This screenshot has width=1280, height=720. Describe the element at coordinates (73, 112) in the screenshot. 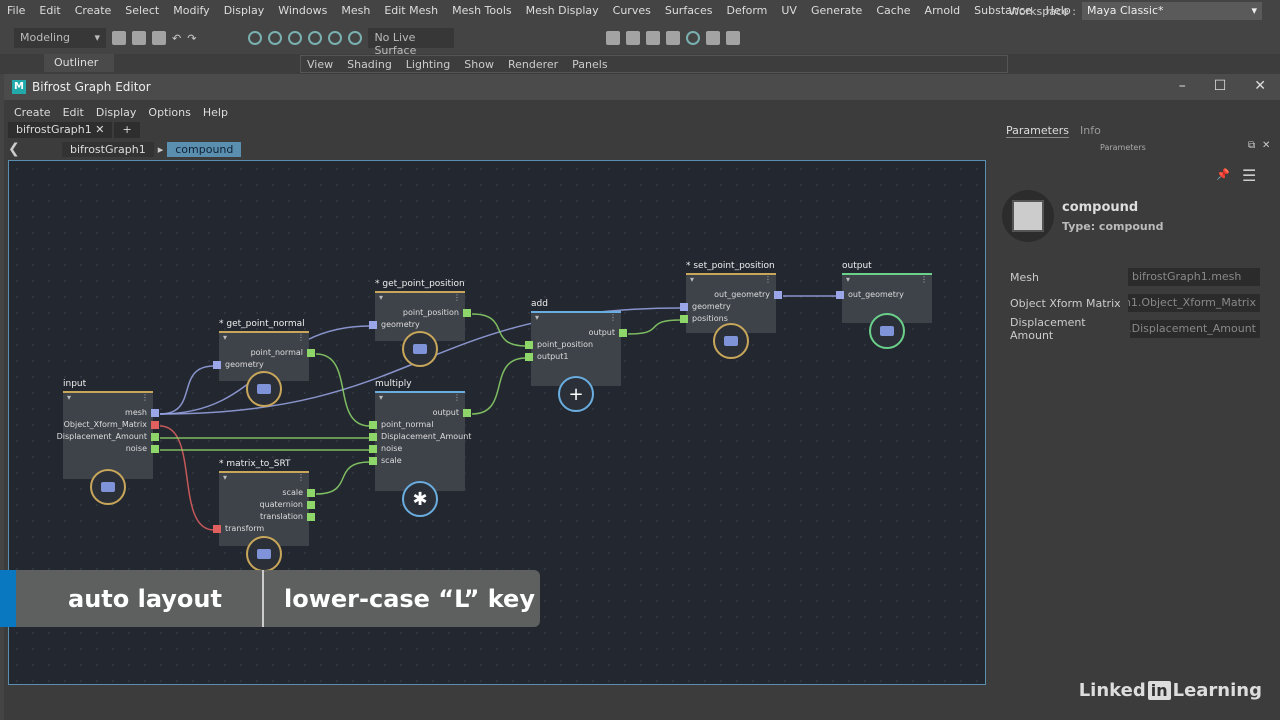

I see `editor-menu-edit: Edit` at that location.